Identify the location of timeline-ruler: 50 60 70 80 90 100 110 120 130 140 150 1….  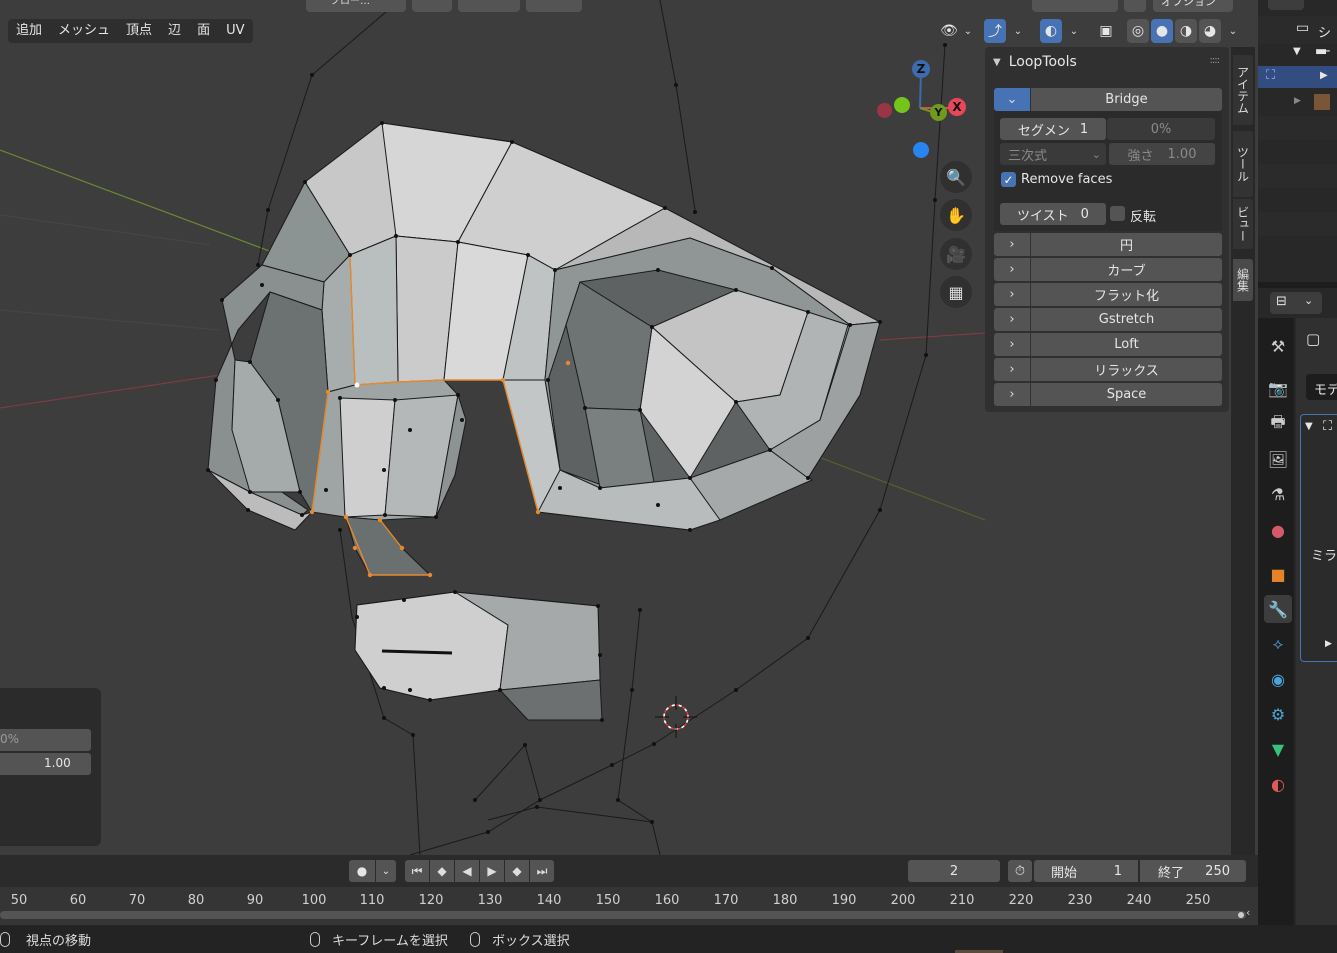
(629, 906).